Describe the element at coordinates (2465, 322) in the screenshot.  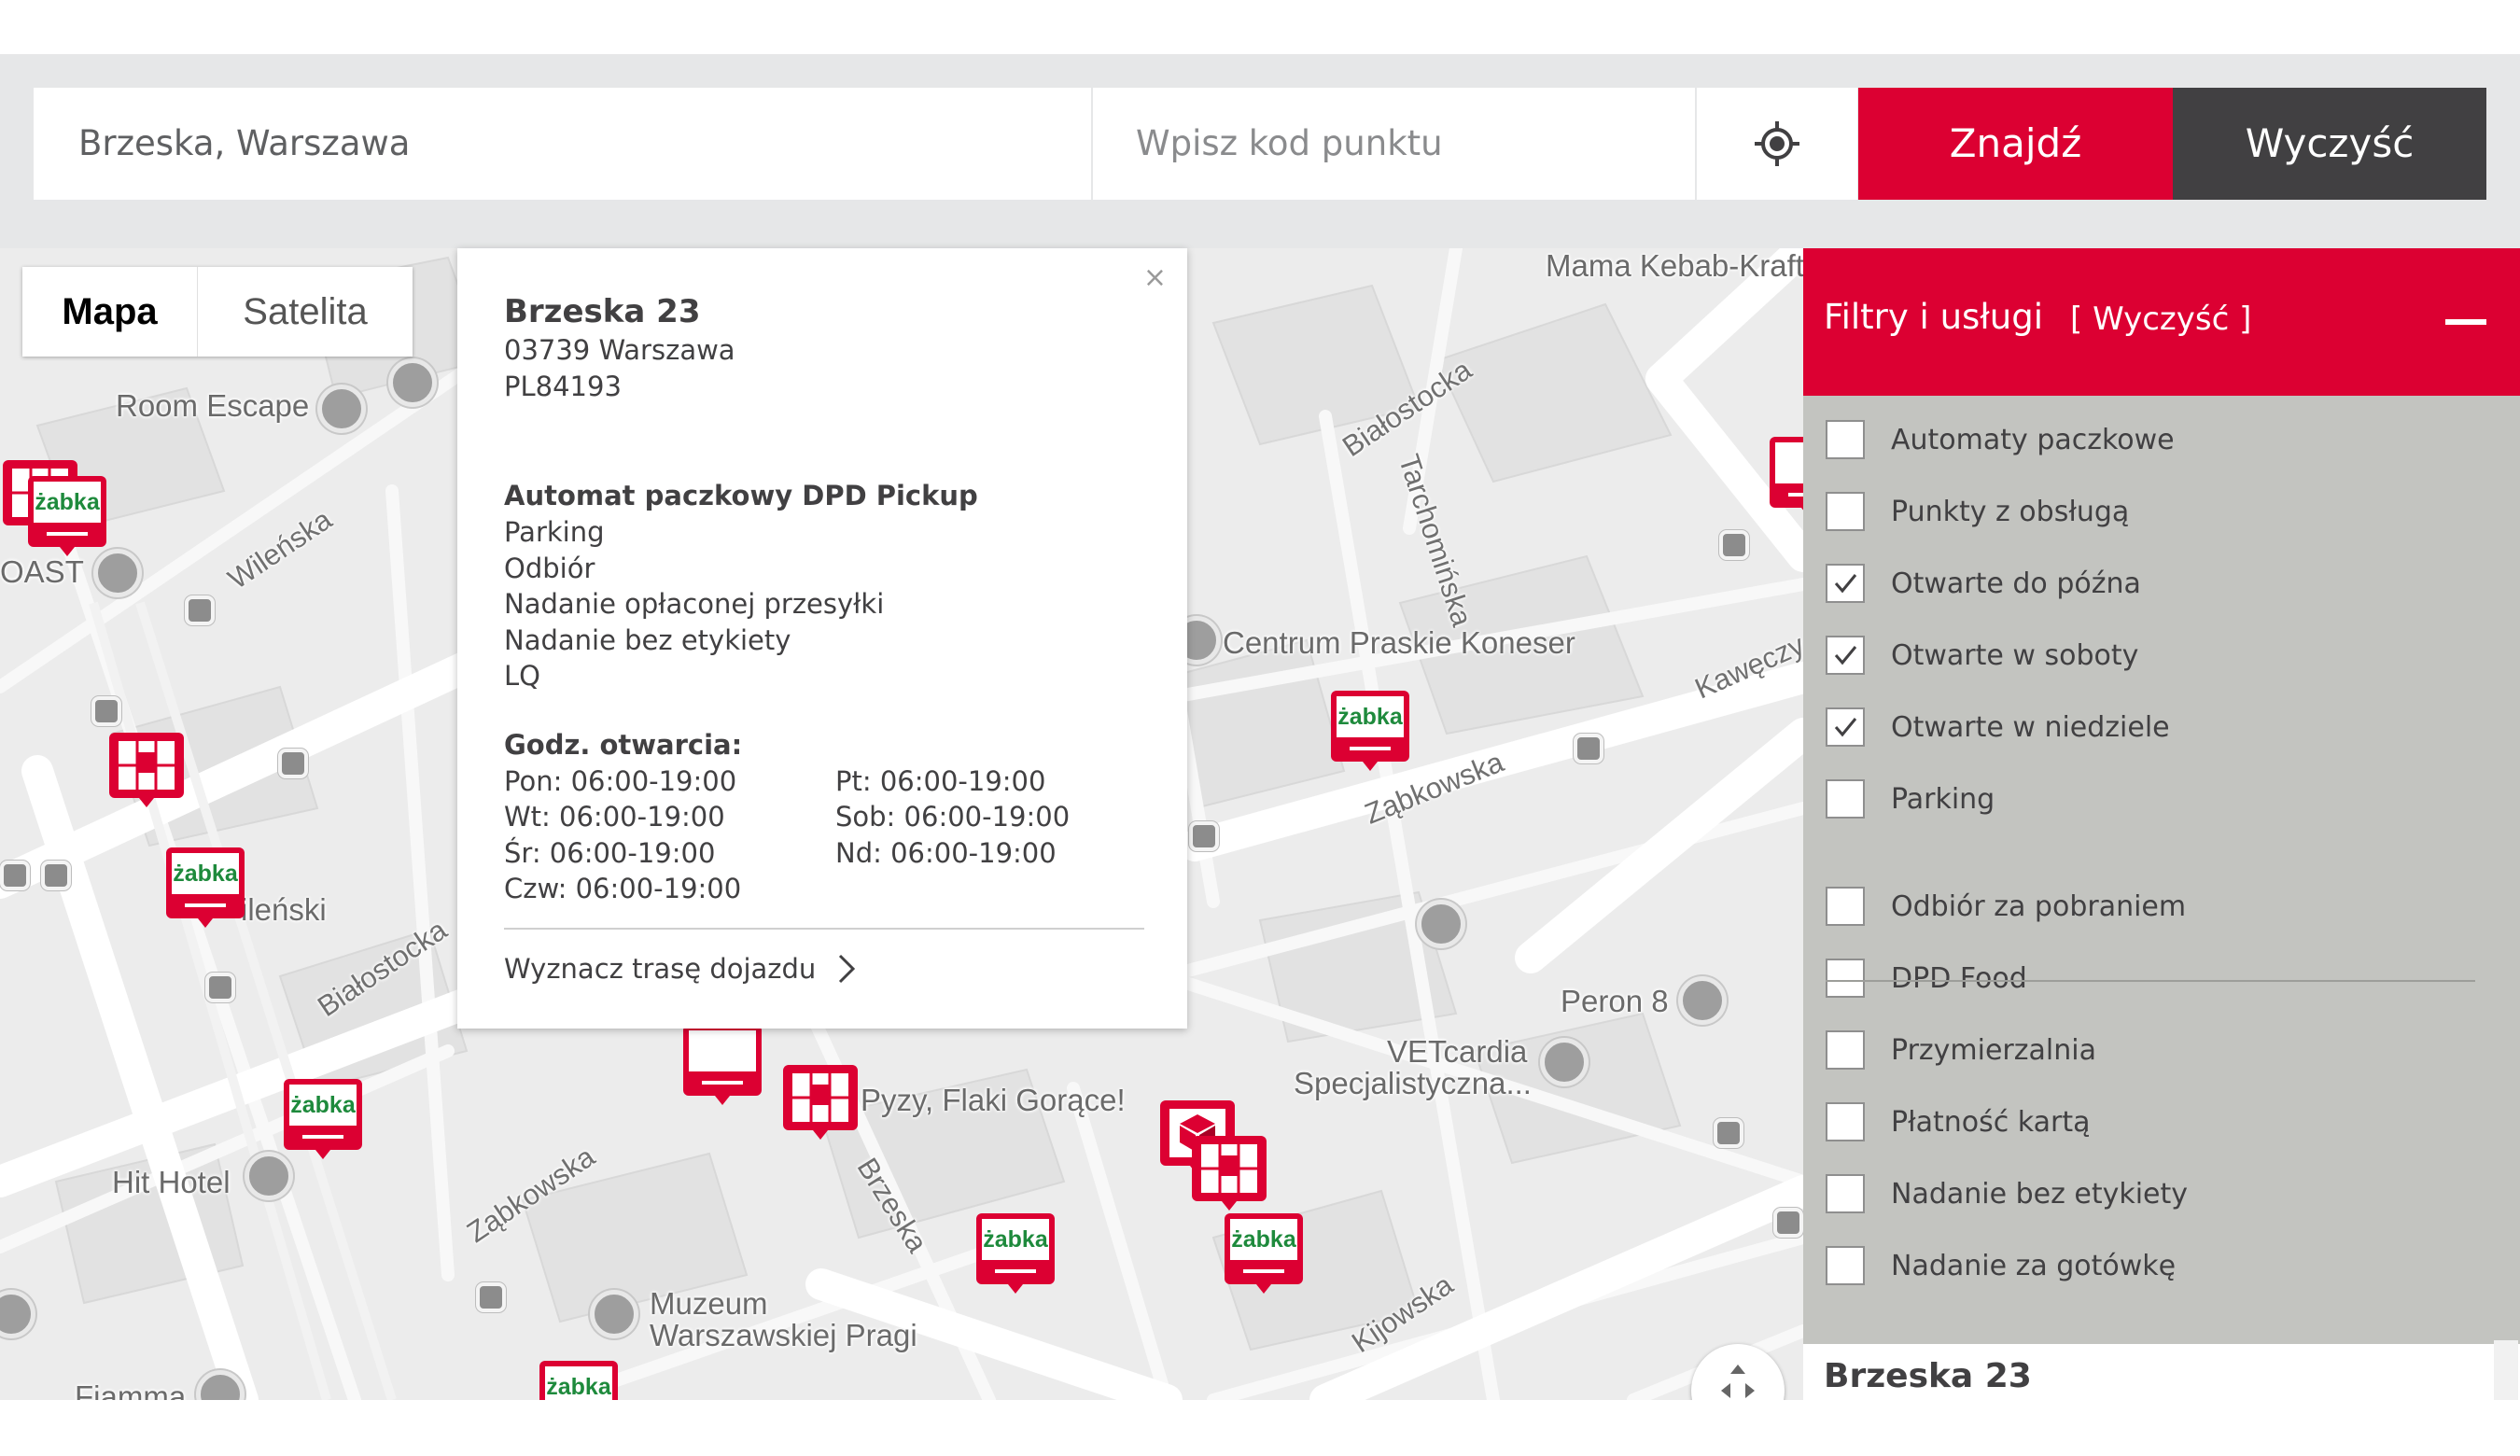
I see `collapse-minus-icon` at that location.